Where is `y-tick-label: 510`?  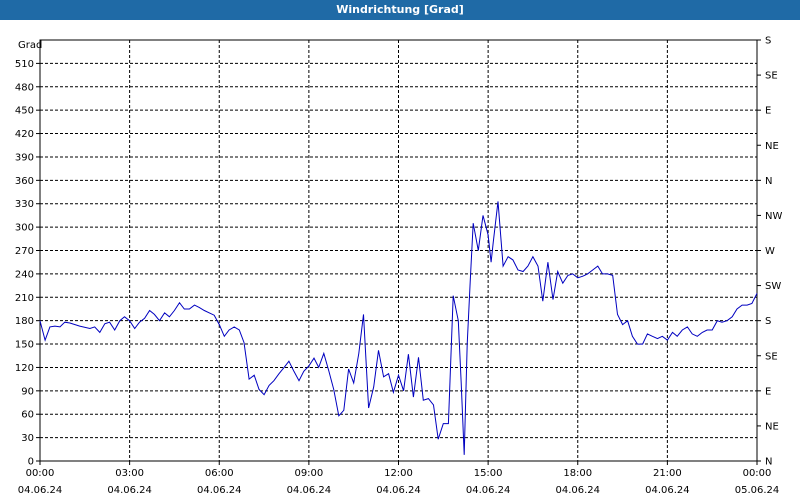
y-tick-label: 510 is located at coordinates (24, 64).